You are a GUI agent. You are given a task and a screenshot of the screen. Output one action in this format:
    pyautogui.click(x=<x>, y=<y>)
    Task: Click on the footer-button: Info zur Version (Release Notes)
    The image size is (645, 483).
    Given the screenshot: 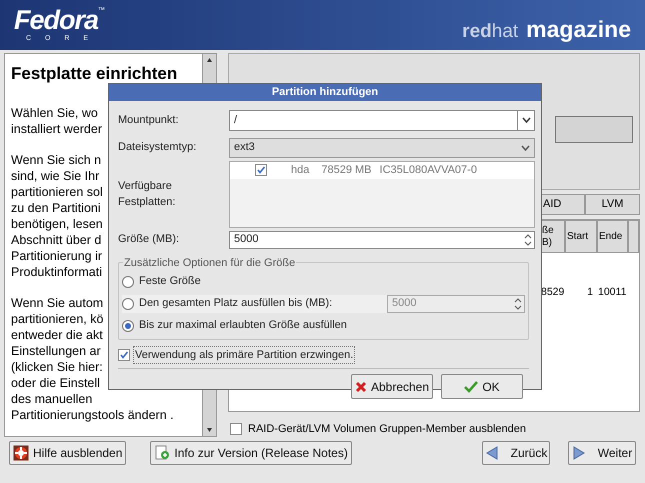 What is the action you would take?
    pyautogui.click(x=251, y=453)
    